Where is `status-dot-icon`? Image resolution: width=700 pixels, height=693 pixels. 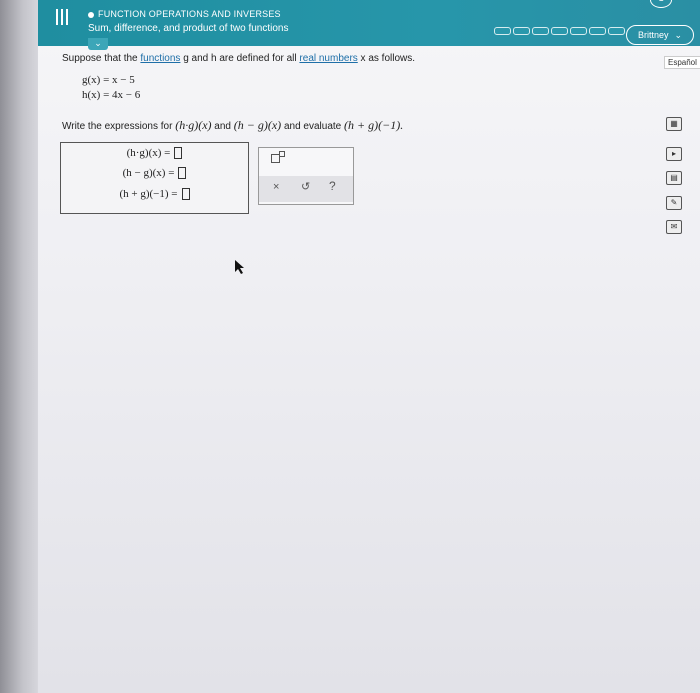
status-dot-icon is located at coordinates (91, 14).